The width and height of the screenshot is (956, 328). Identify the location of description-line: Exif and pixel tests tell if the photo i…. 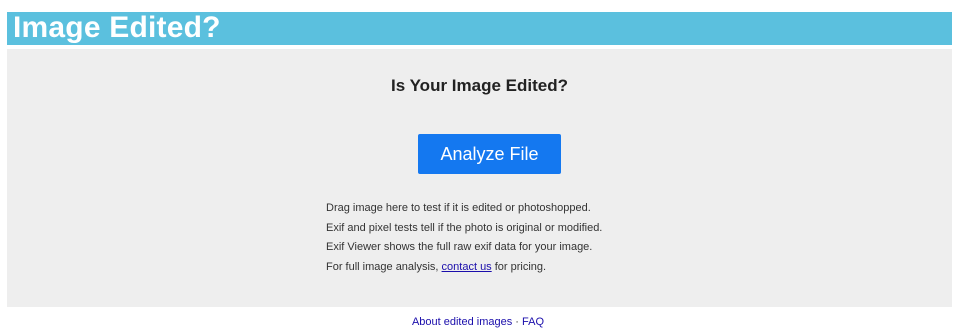
(464, 227).